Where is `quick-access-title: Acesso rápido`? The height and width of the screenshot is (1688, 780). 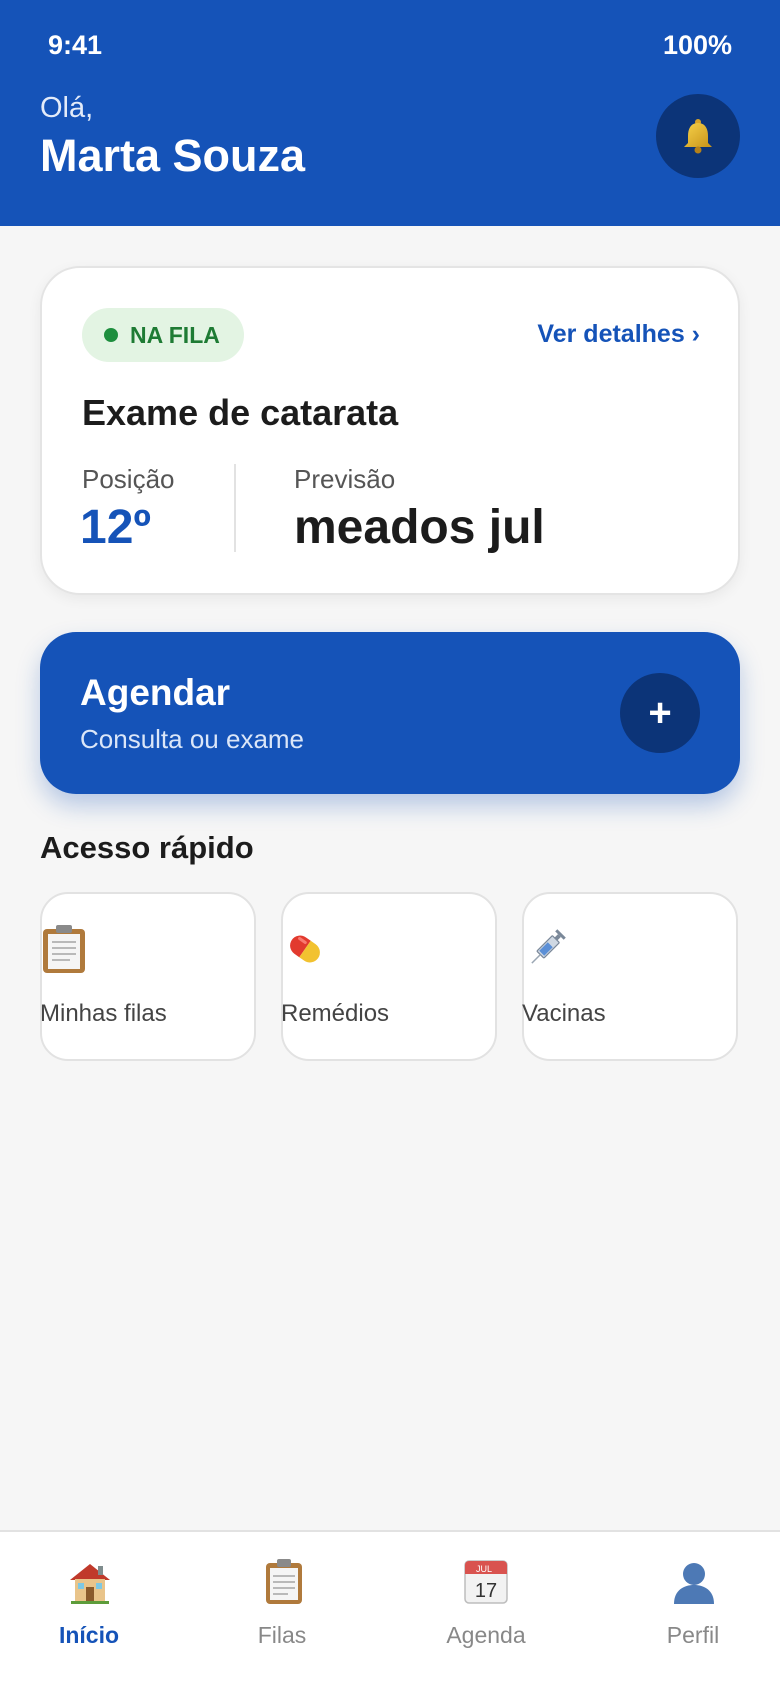 quick-access-title: Acesso rápido is located at coordinates (147, 847).